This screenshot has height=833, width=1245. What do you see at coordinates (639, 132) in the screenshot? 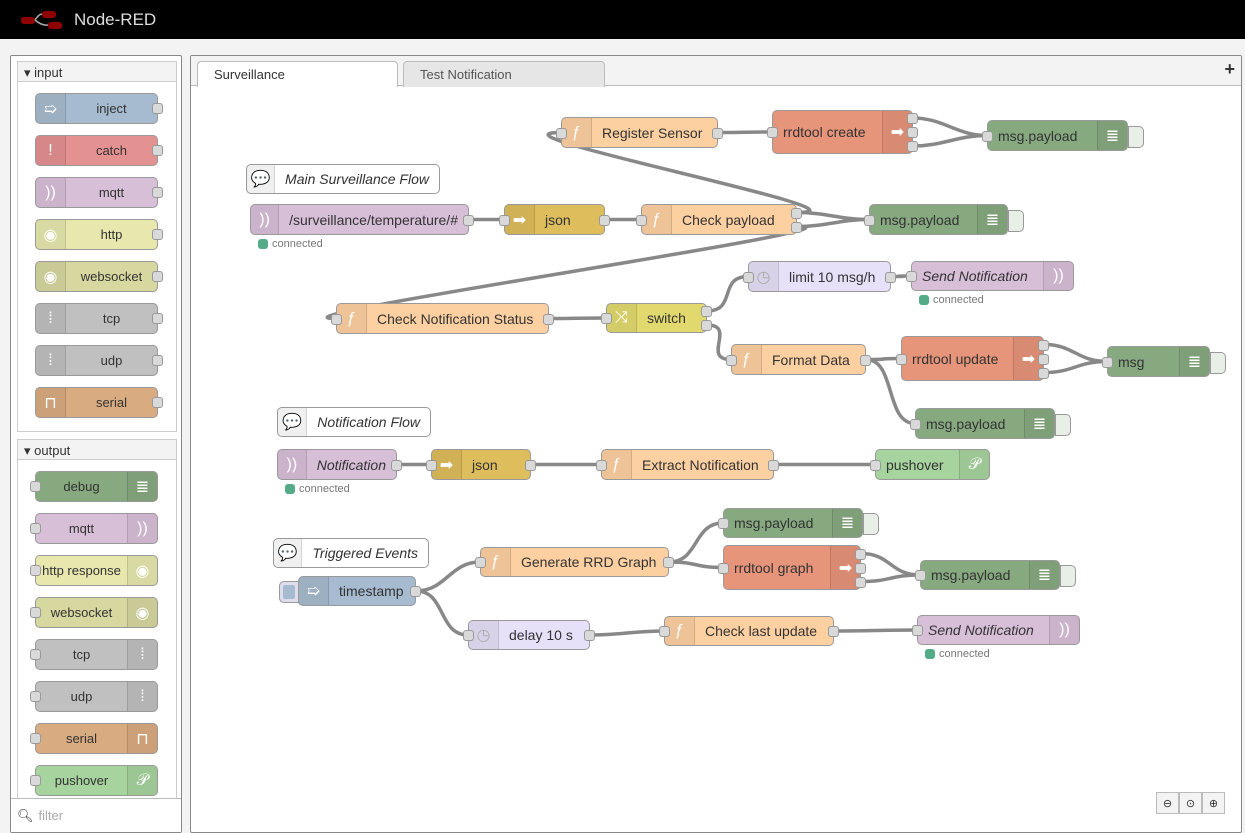
I see `flow-node-function: ƒ Register Sensor` at bounding box center [639, 132].